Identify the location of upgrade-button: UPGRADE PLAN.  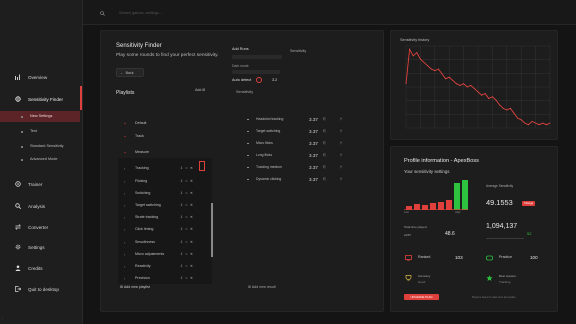
(421, 297).